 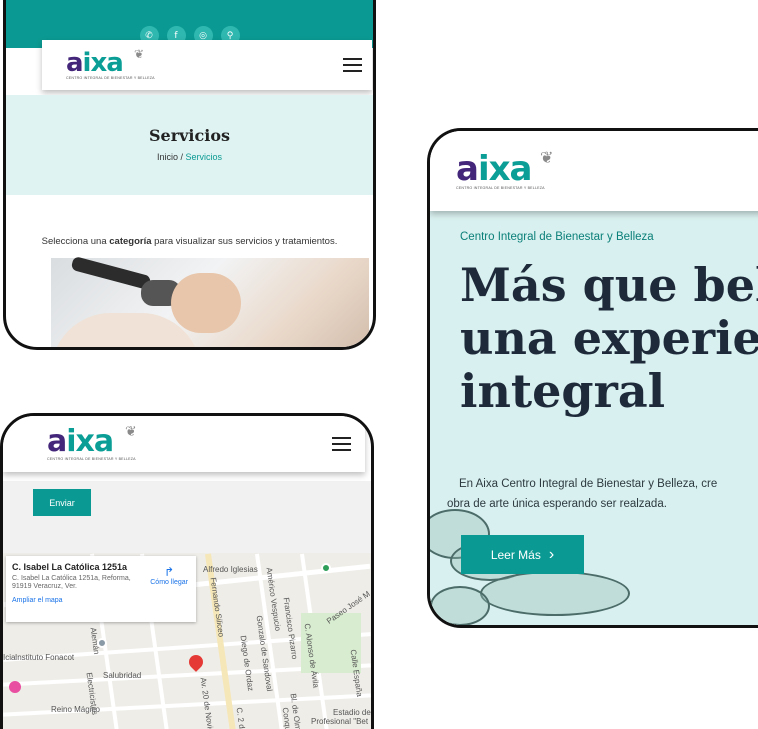 What do you see at coordinates (551, 554) in the screenshot?
I see `chevron-right-icon: ›` at bounding box center [551, 554].